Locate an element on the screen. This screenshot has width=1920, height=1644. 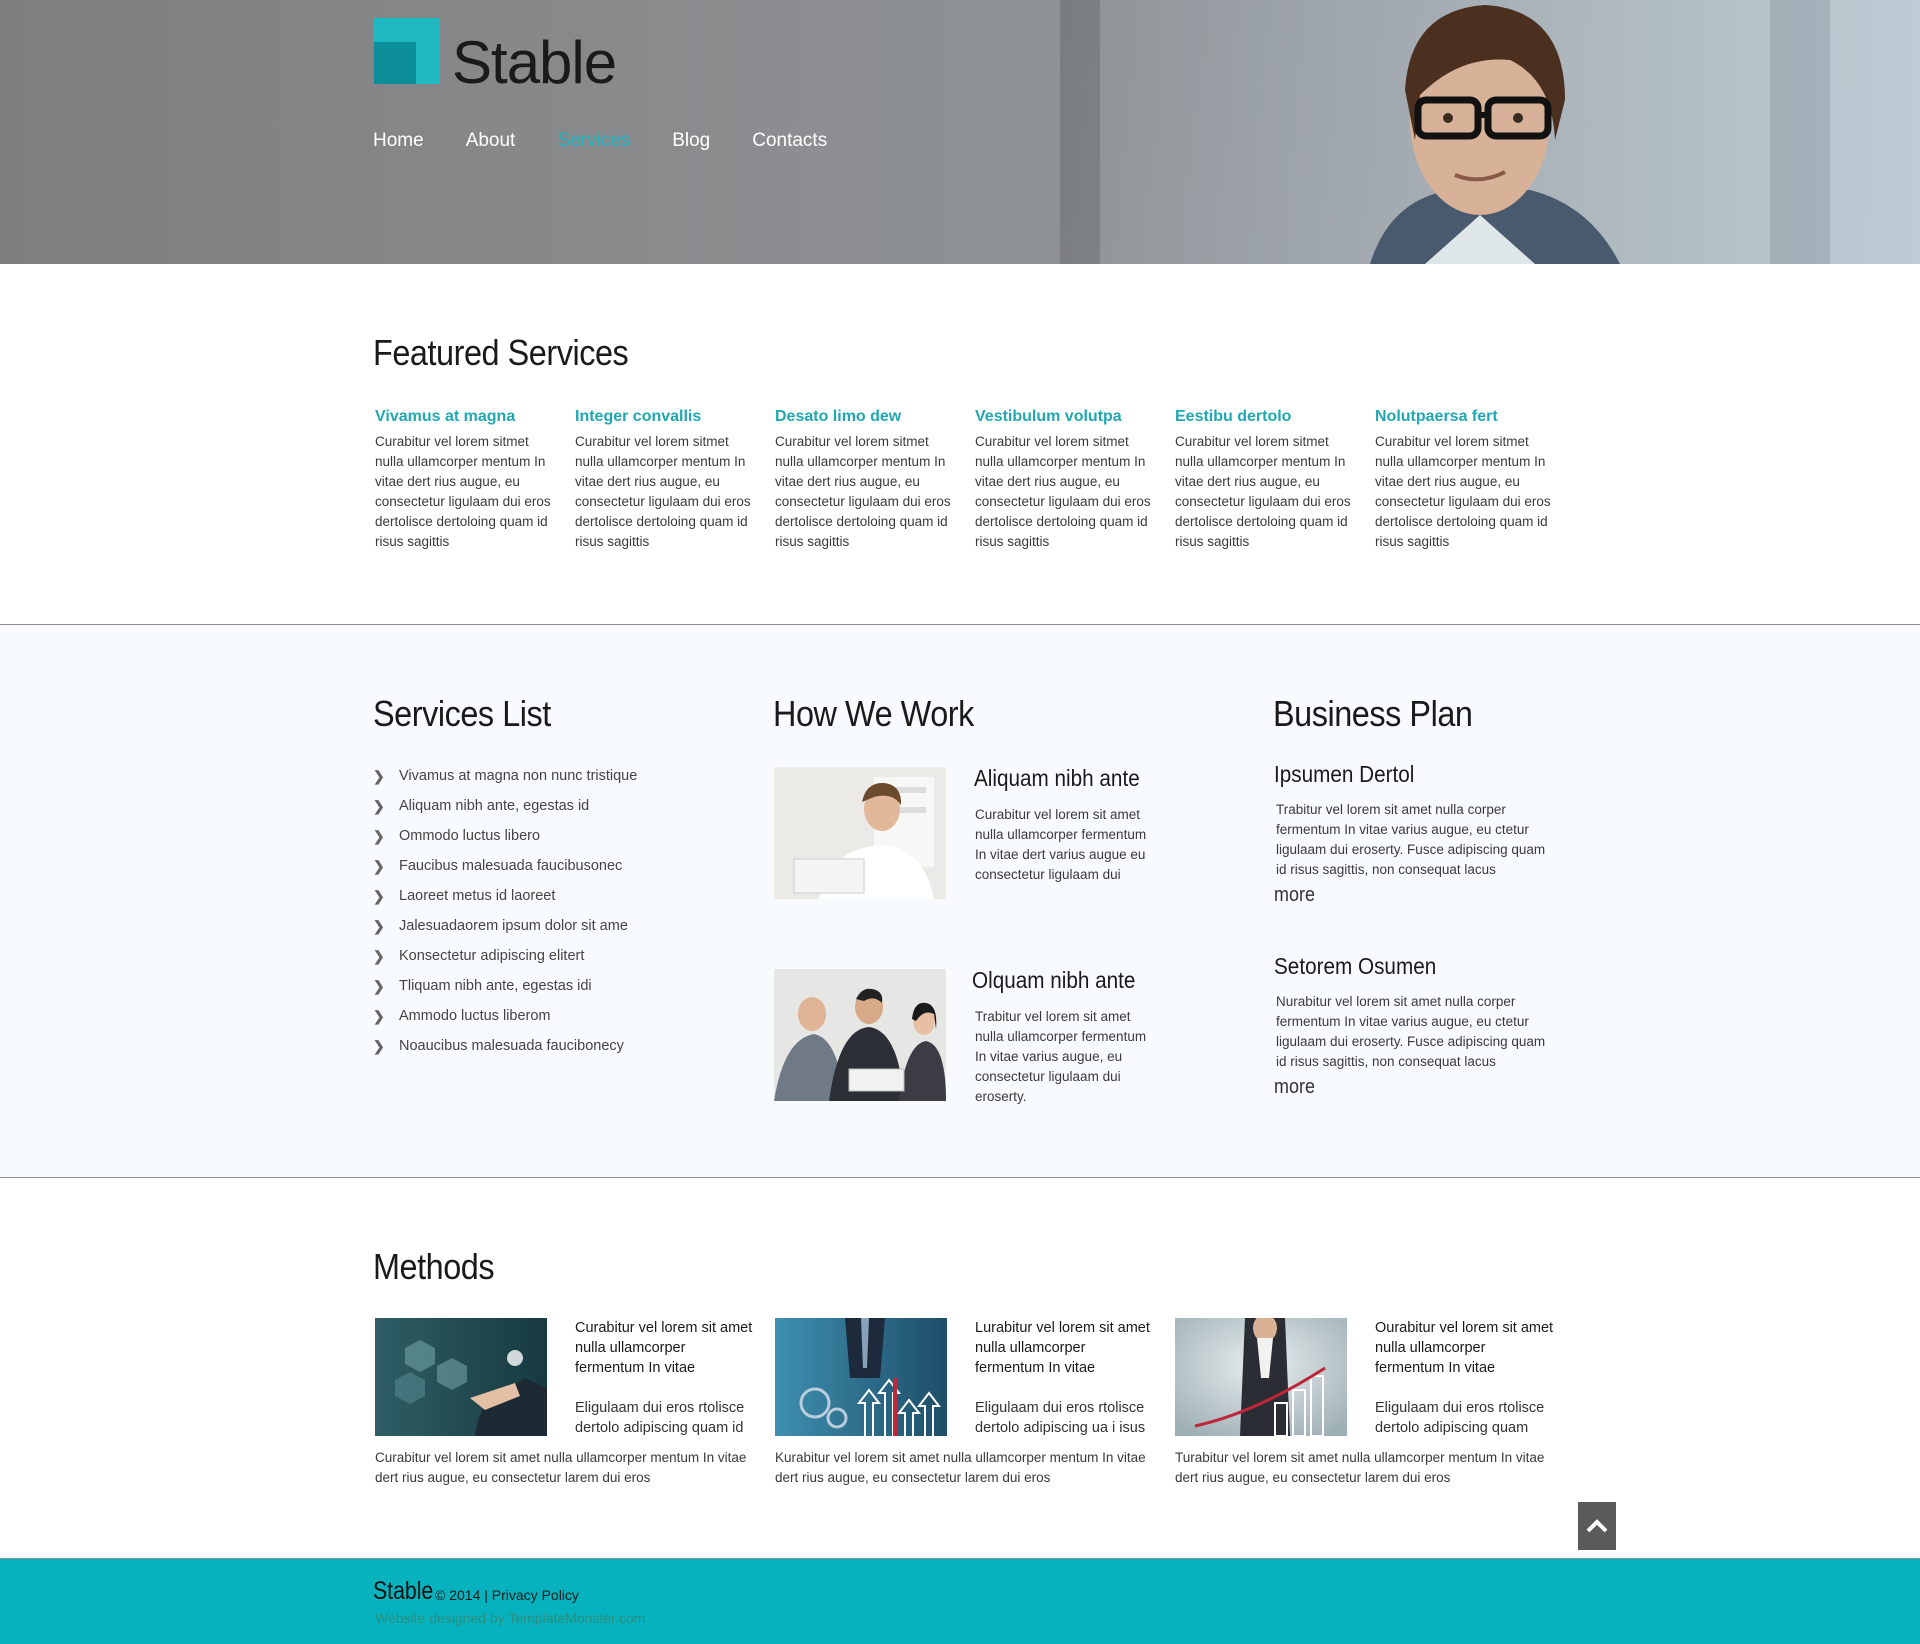
list-item: ❯ Konsectetur adipiscing elitert is located at coordinates (505, 956).